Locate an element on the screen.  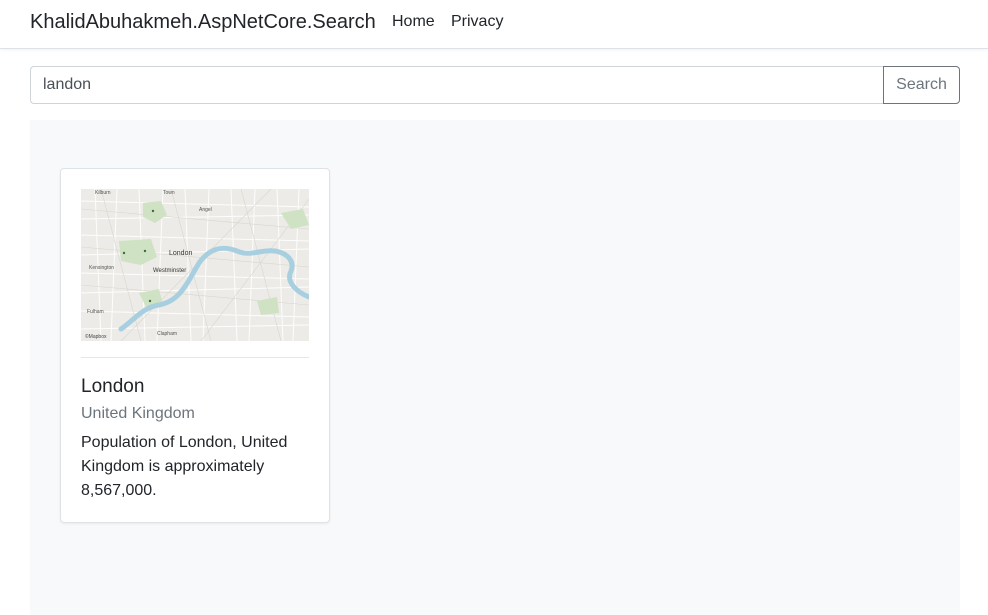
map-label-place-3: Clapham is located at coordinates (167, 334).